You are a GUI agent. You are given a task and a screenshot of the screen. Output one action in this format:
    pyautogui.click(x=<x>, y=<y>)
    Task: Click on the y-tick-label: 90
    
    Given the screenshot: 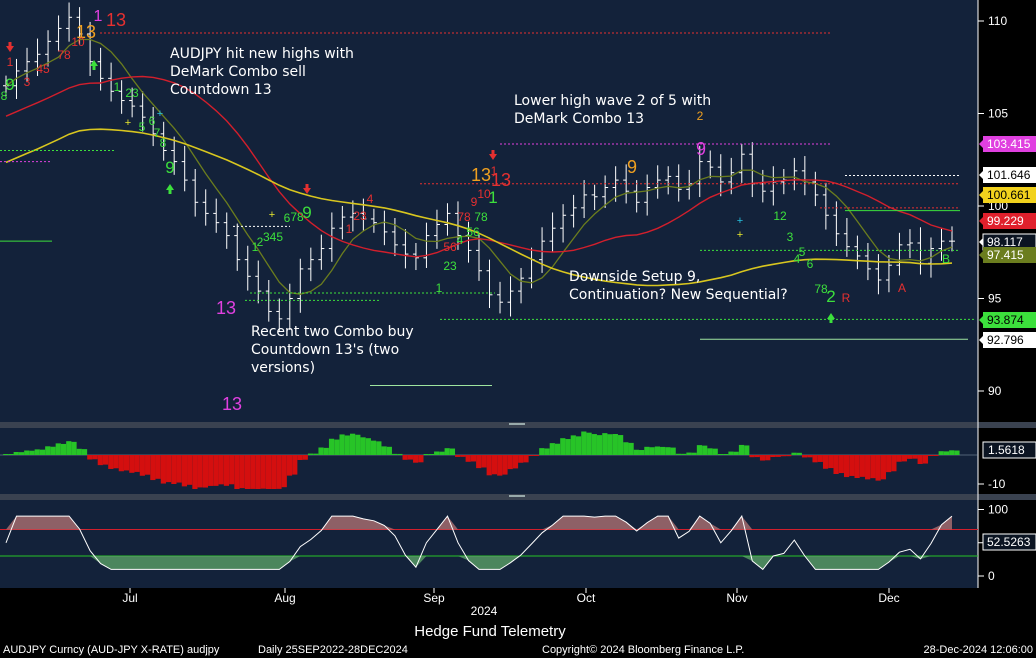 What is the action you would take?
    pyautogui.click(x=995, y=391)
    